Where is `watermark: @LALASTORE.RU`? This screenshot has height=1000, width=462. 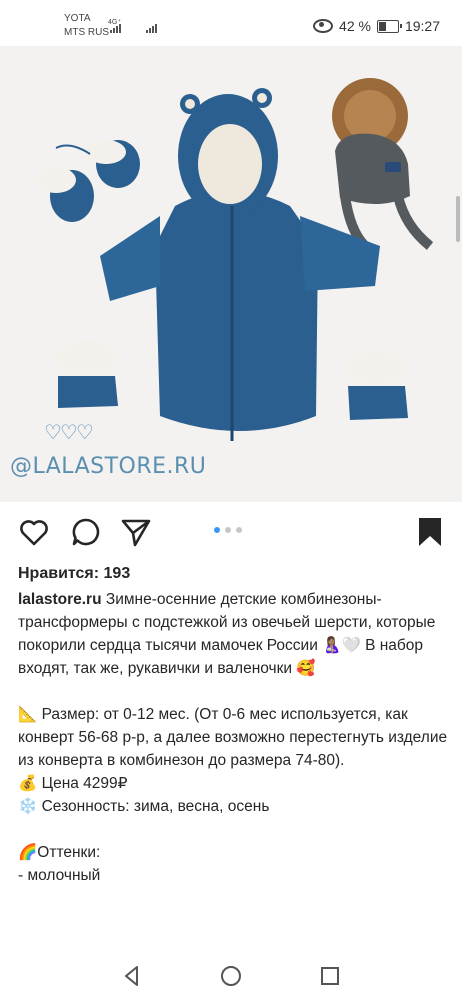 watermark: @LALASTORE.RU is located at coordinates (108, 466).